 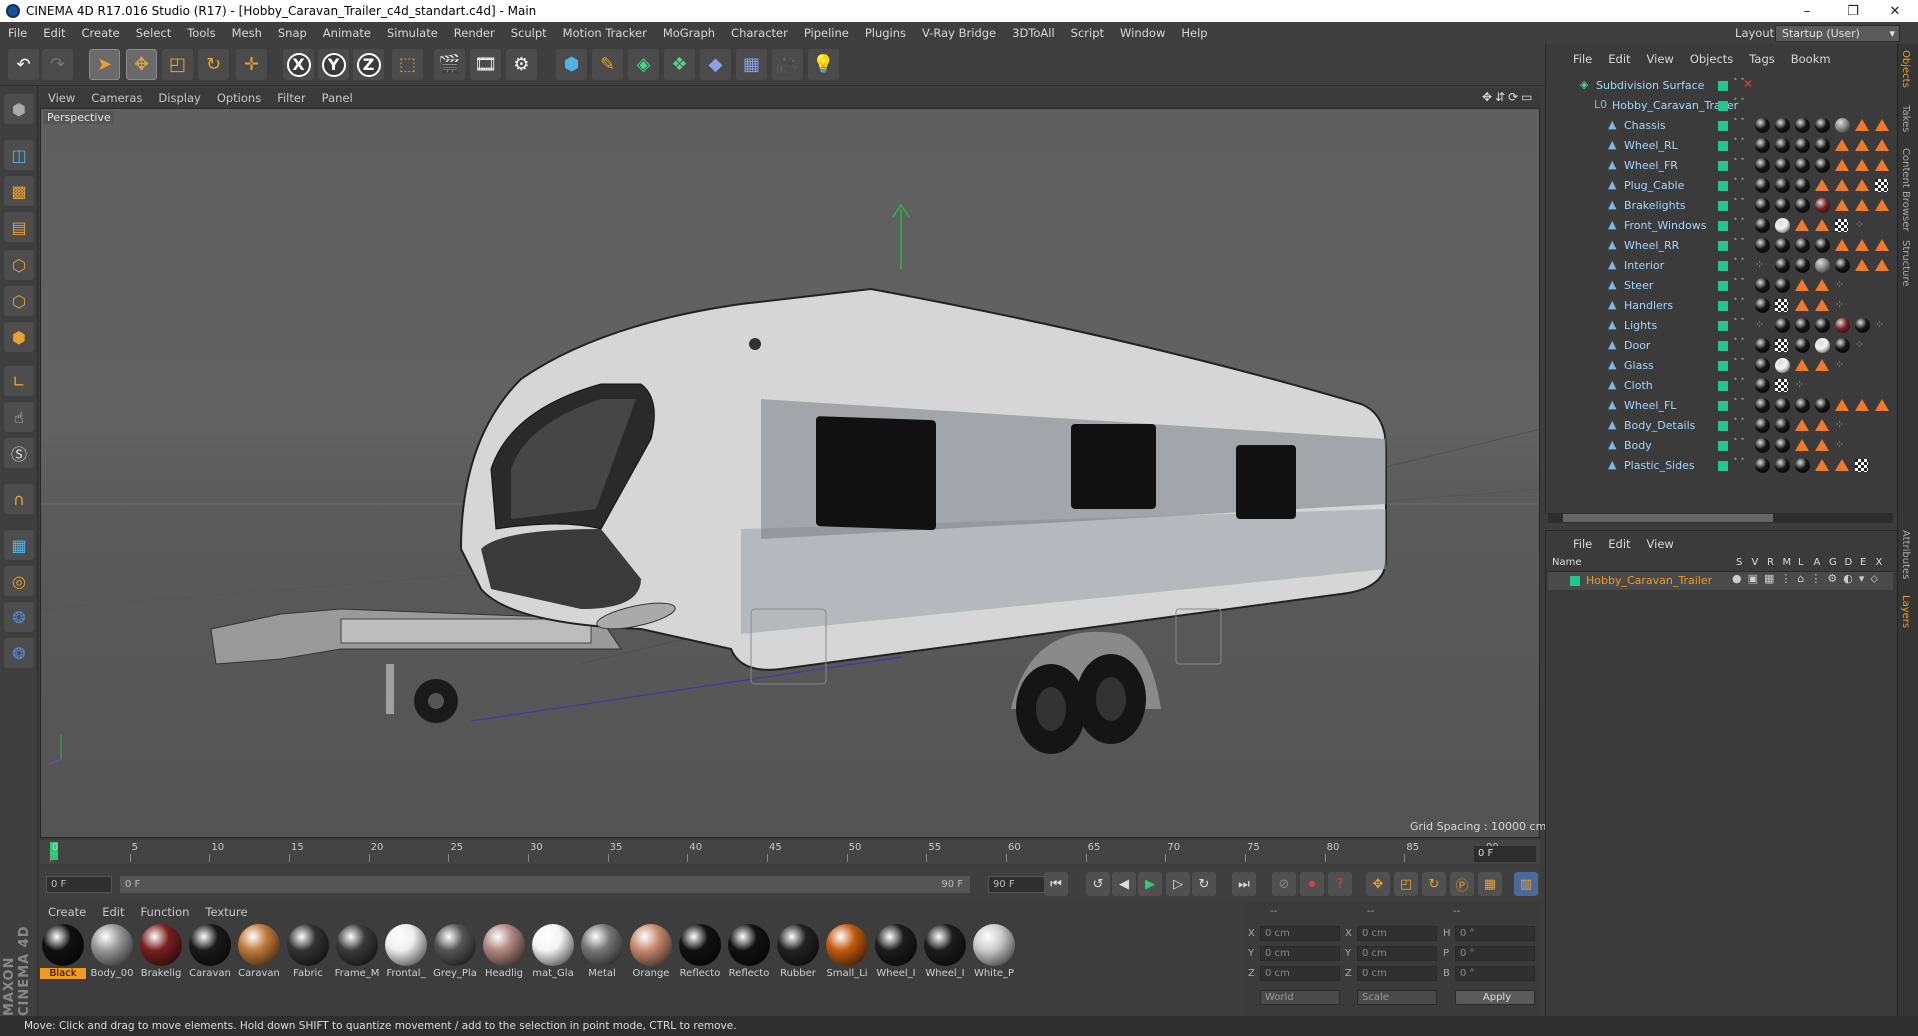 What do you see at coordinates (1781, 305) in the screenshot?
I see `checker-texture-tag-icon` at bounding box center [1781, 305].